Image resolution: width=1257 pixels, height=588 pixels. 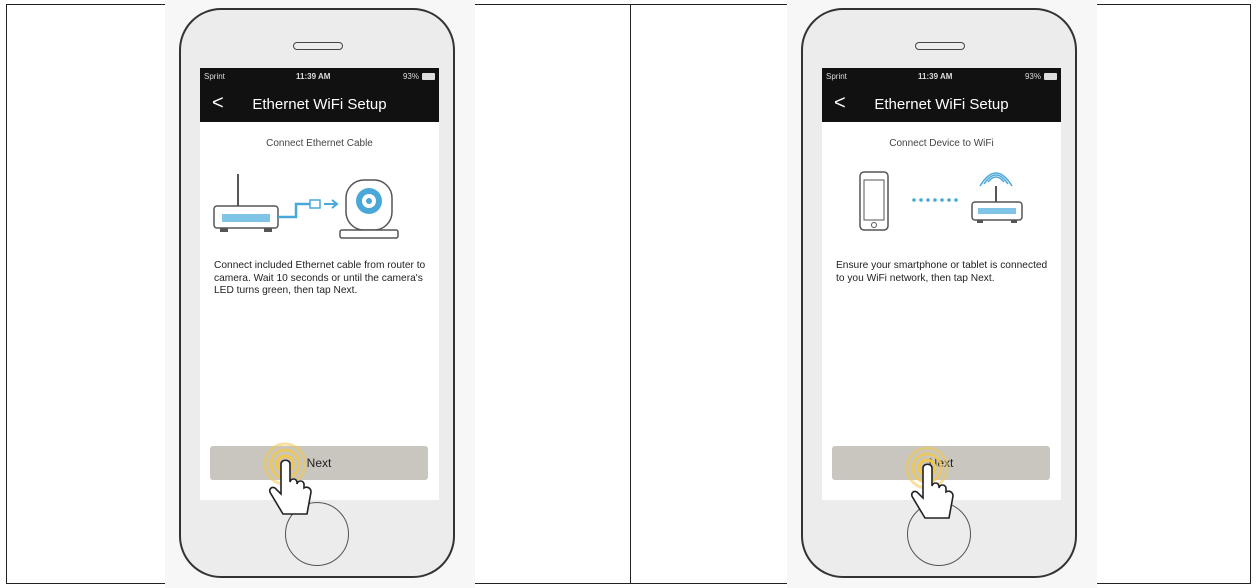 What do you see at coordinates (308, 209) in the screenshot?
I see `ethernet-cable-icon` at bounding box center [308, 209].